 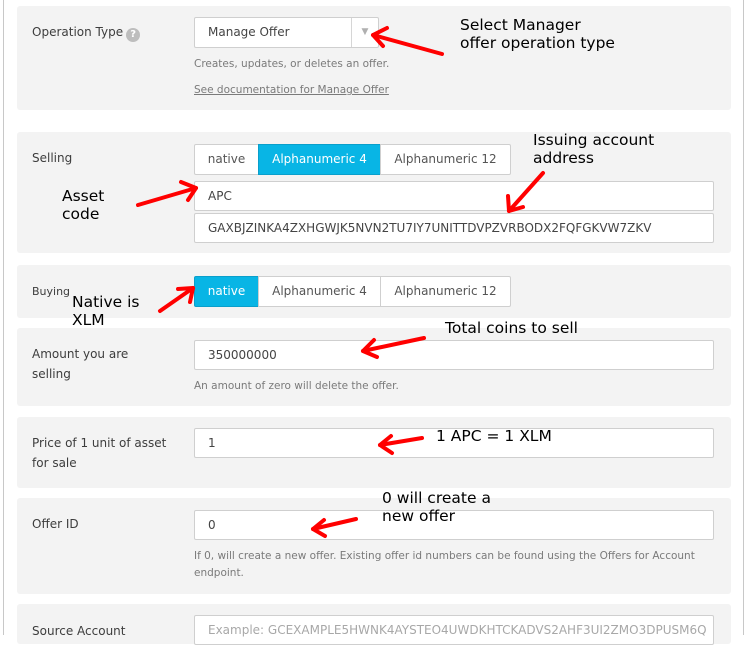 I want to click on price-label-line1: Price of 1 unit of asset, so click(x=99, y=443).